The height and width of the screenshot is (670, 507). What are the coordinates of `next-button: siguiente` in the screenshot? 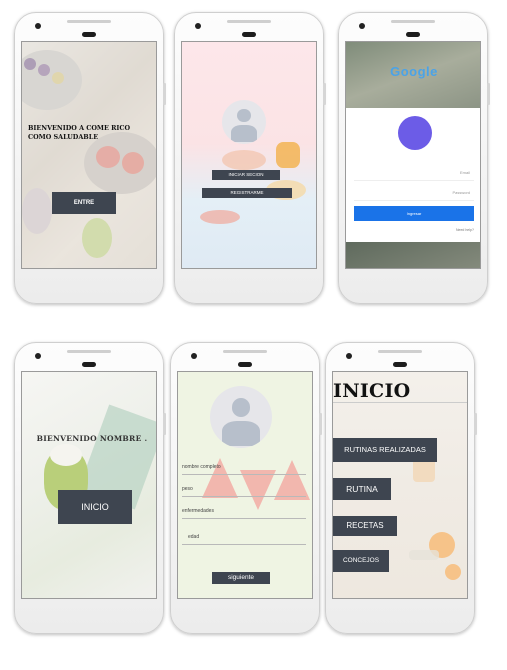 It's located at (241, 578).